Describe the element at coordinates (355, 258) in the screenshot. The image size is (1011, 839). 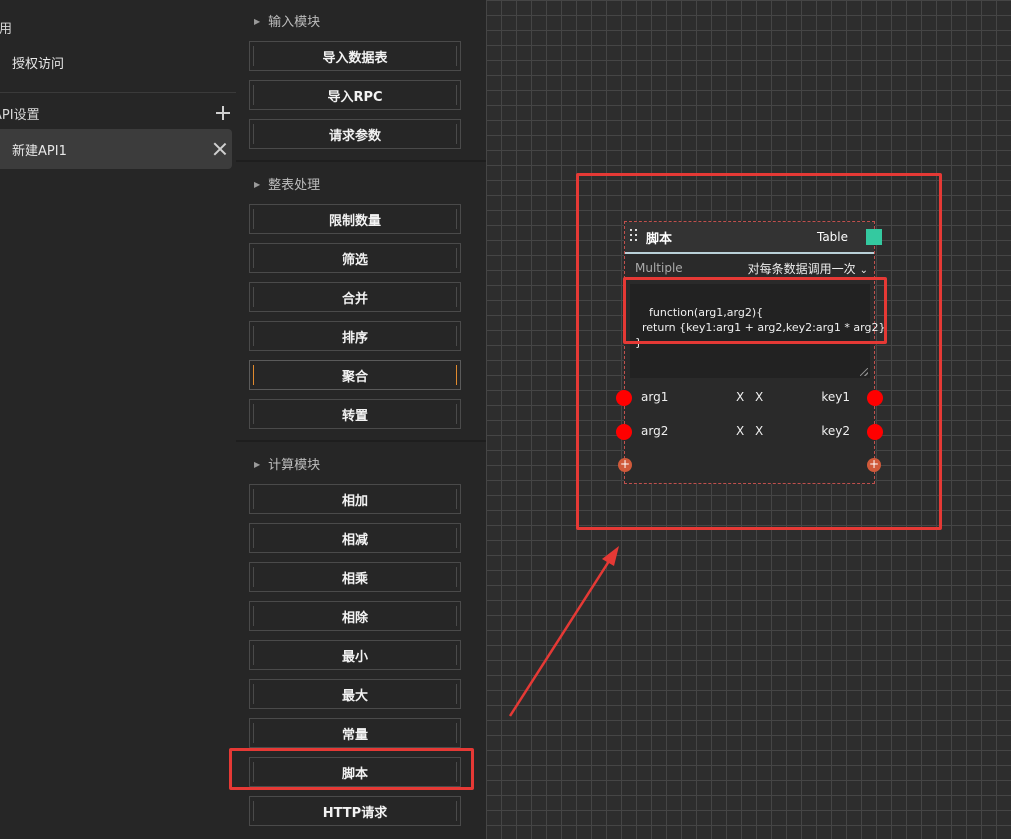
I see `palette-button: 筛选` at that location.